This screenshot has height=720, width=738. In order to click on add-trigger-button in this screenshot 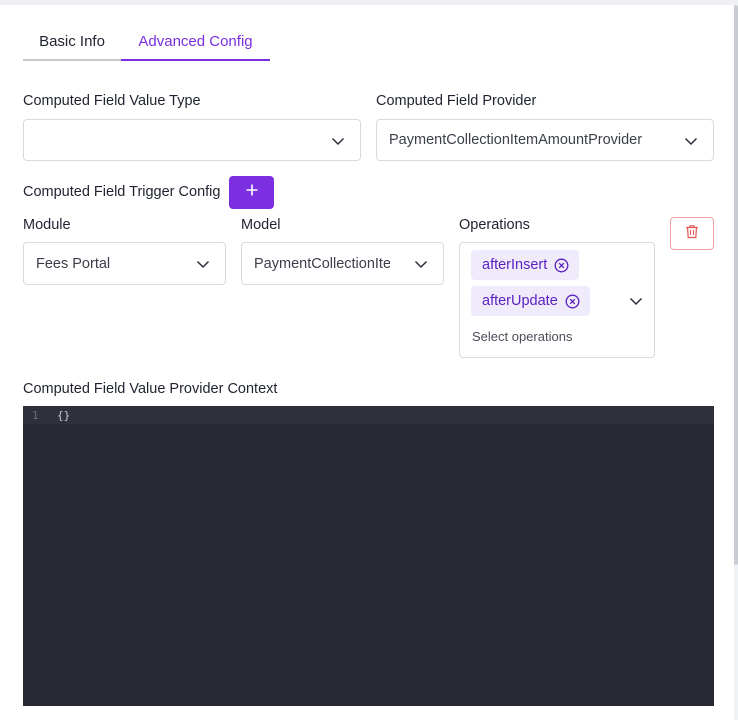, I will do `click(251, 192)`.